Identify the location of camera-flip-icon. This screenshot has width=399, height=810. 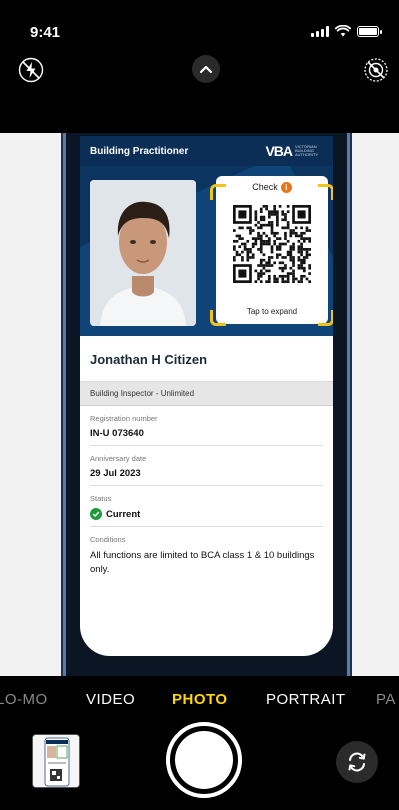
(357, 762).